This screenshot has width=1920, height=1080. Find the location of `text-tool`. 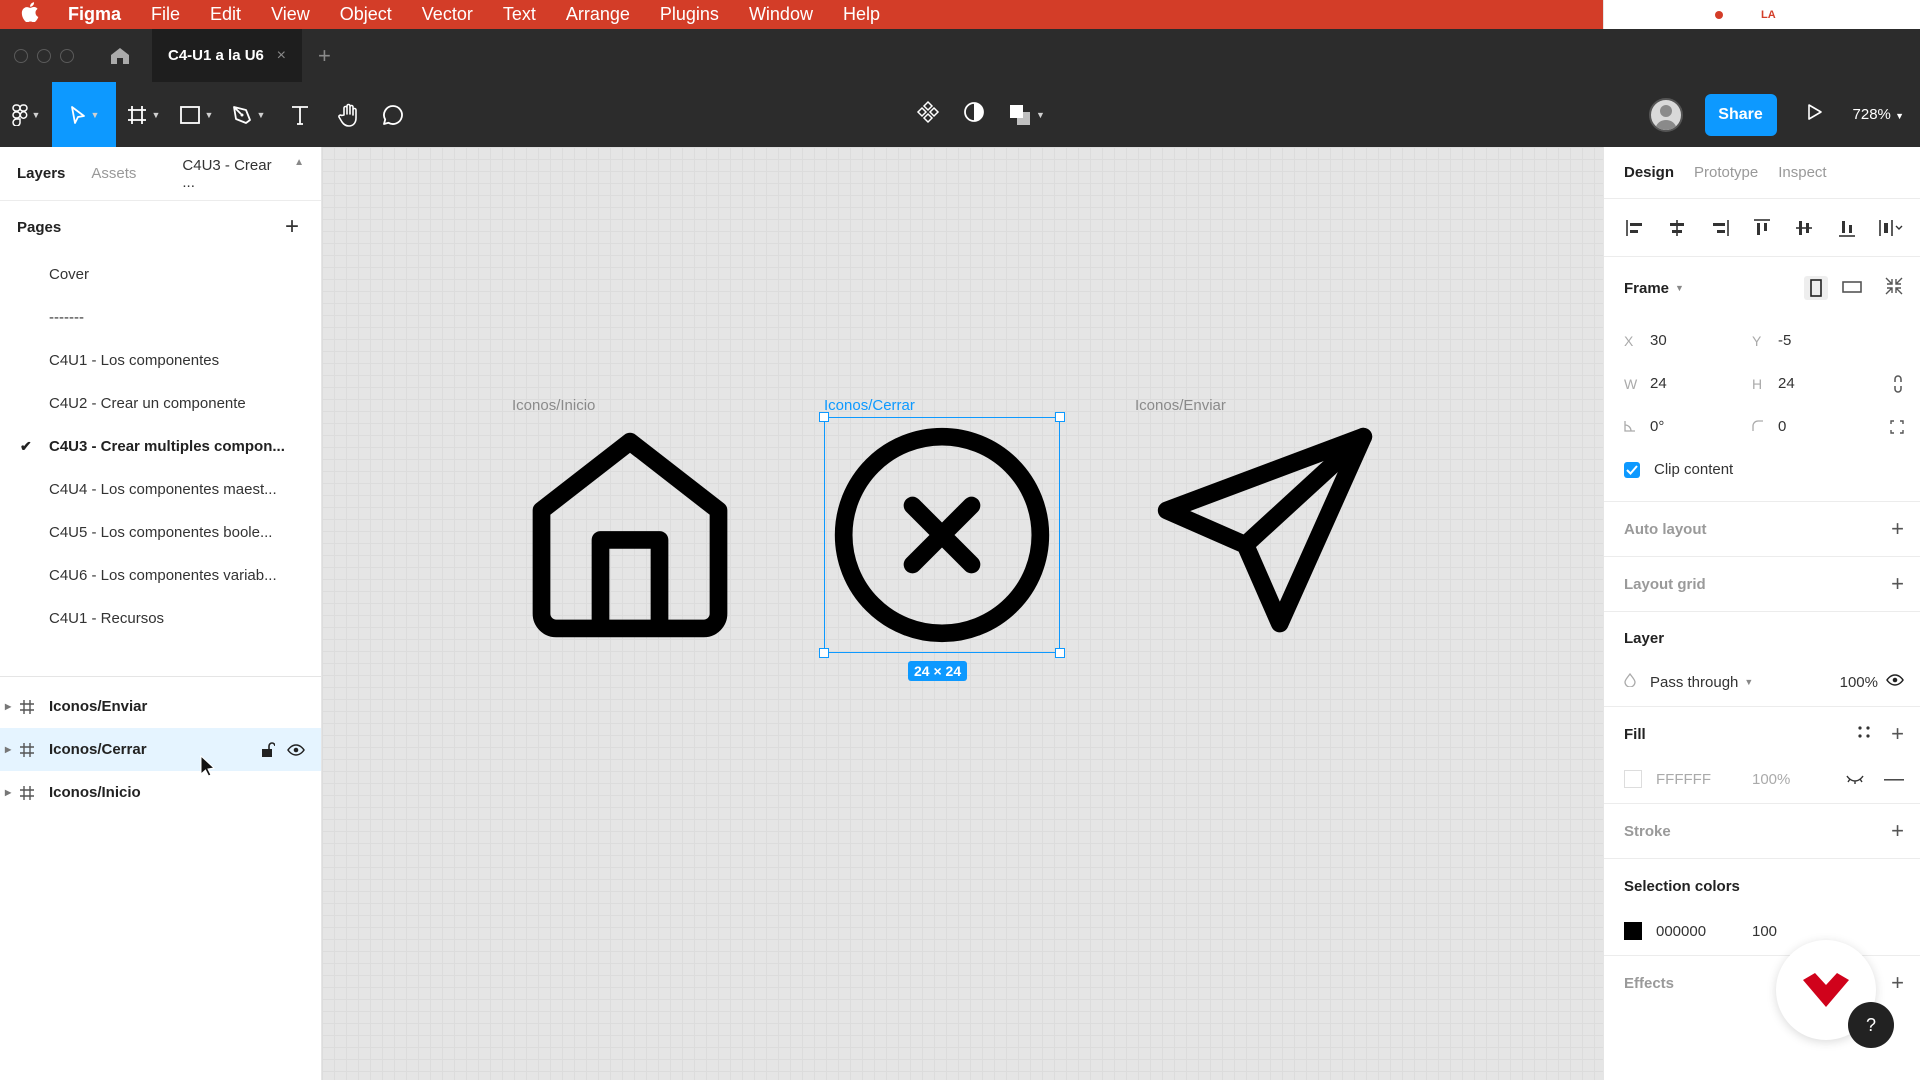

text-tool is located at coordinates (300, 114).